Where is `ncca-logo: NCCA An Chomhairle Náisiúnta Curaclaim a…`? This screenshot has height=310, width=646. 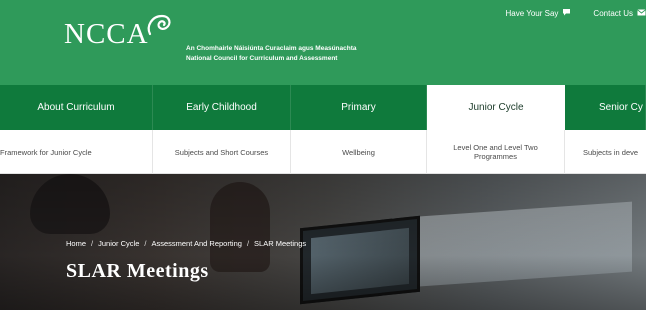
ncca-logo: NCCA An Chomhairle Náisiúnta Curaclaim a… is located at coordinates (210, 38).